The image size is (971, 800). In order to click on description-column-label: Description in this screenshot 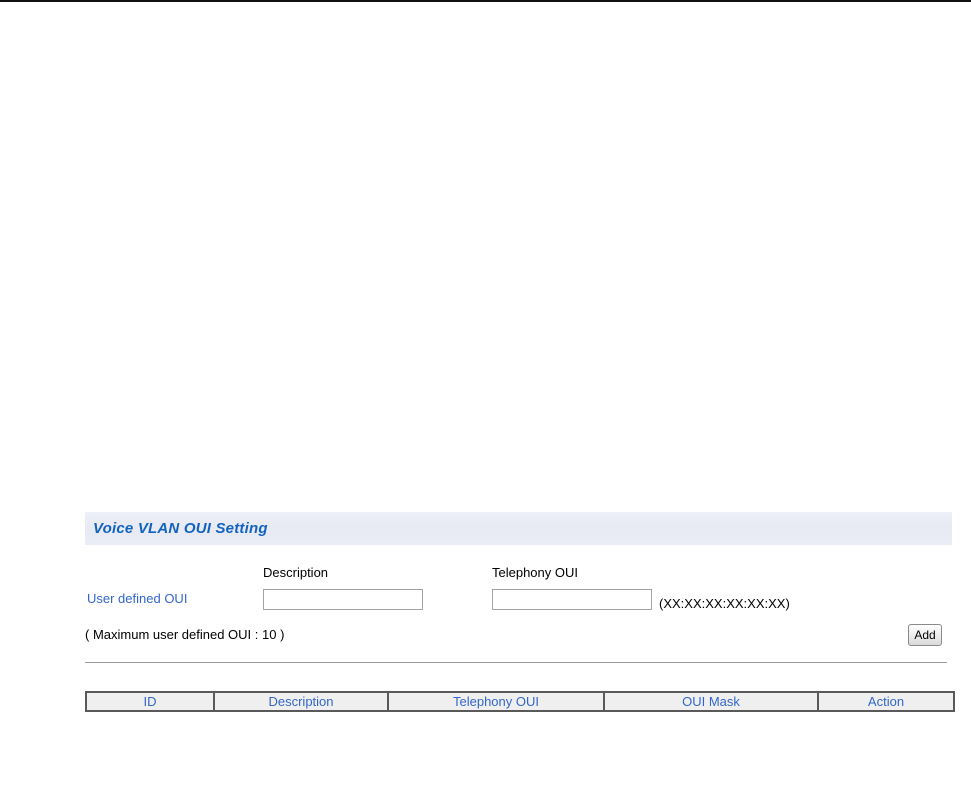, I will do `click(296, 572)`.